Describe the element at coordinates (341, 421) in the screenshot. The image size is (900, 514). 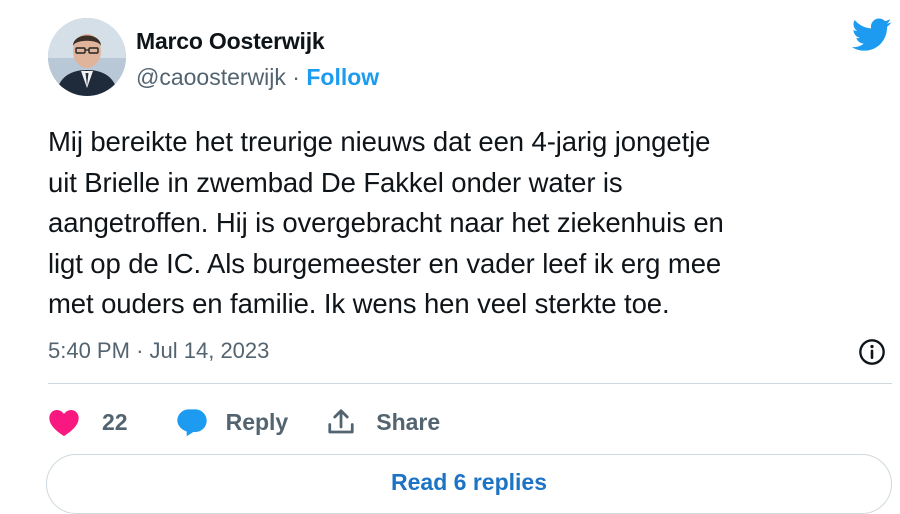
I see `share-upload-icon` at that location.